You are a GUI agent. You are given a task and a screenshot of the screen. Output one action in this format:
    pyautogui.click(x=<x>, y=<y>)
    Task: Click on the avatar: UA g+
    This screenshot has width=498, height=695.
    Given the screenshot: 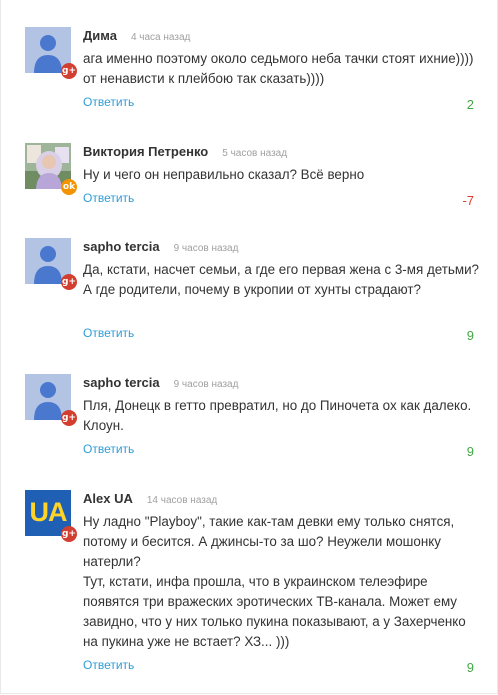 What is the action you would take?
    pyautogui.click(x=51, y=516)
    